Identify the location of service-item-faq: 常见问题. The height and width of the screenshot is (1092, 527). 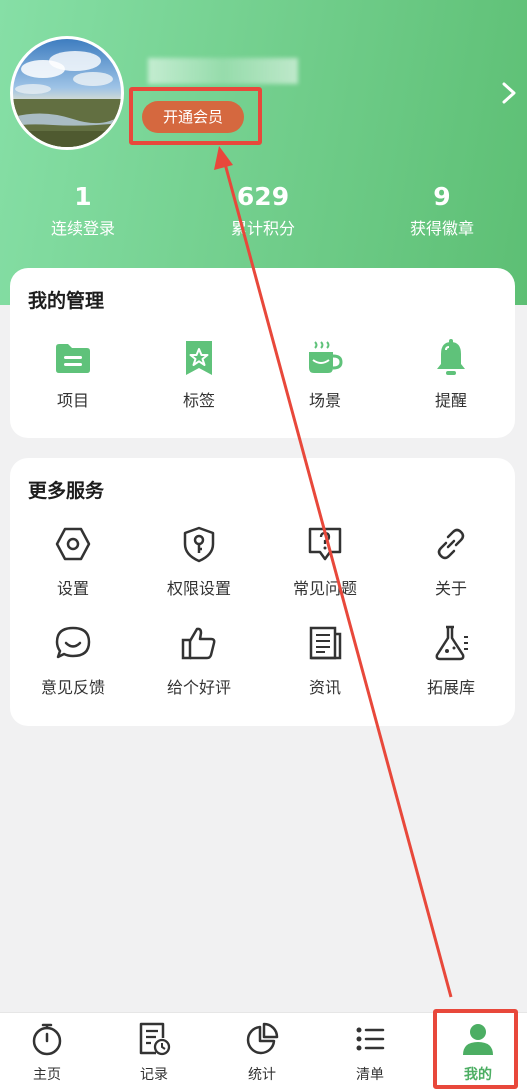
(325, 561).